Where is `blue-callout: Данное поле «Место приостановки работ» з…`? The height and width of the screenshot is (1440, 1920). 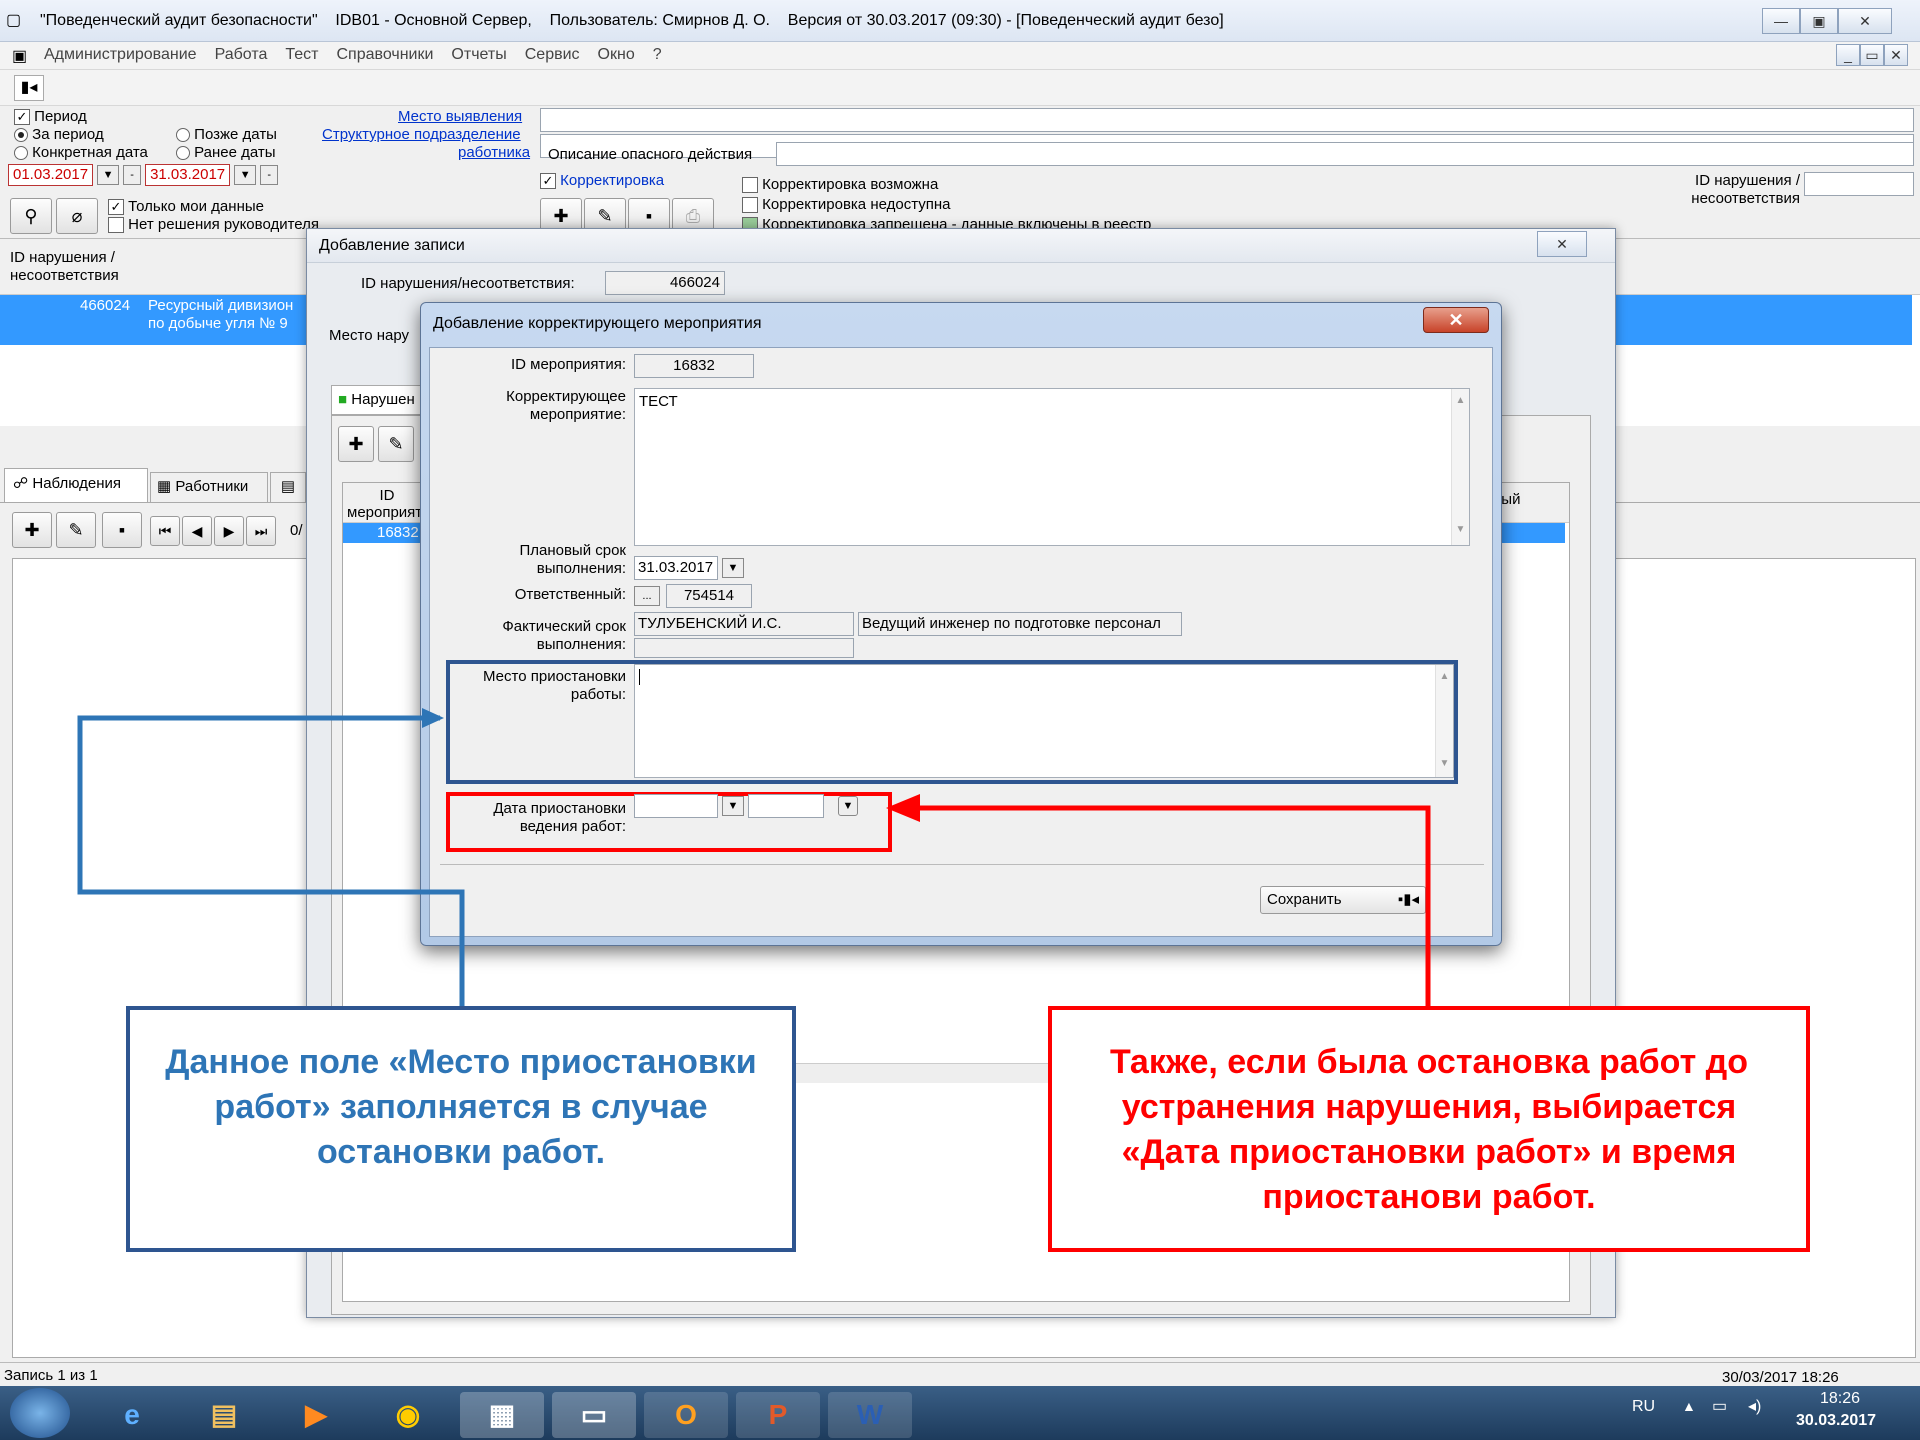 blue-callout: Данное поле «Место приостановки работ» з… is located at coordinates (461, 1129).